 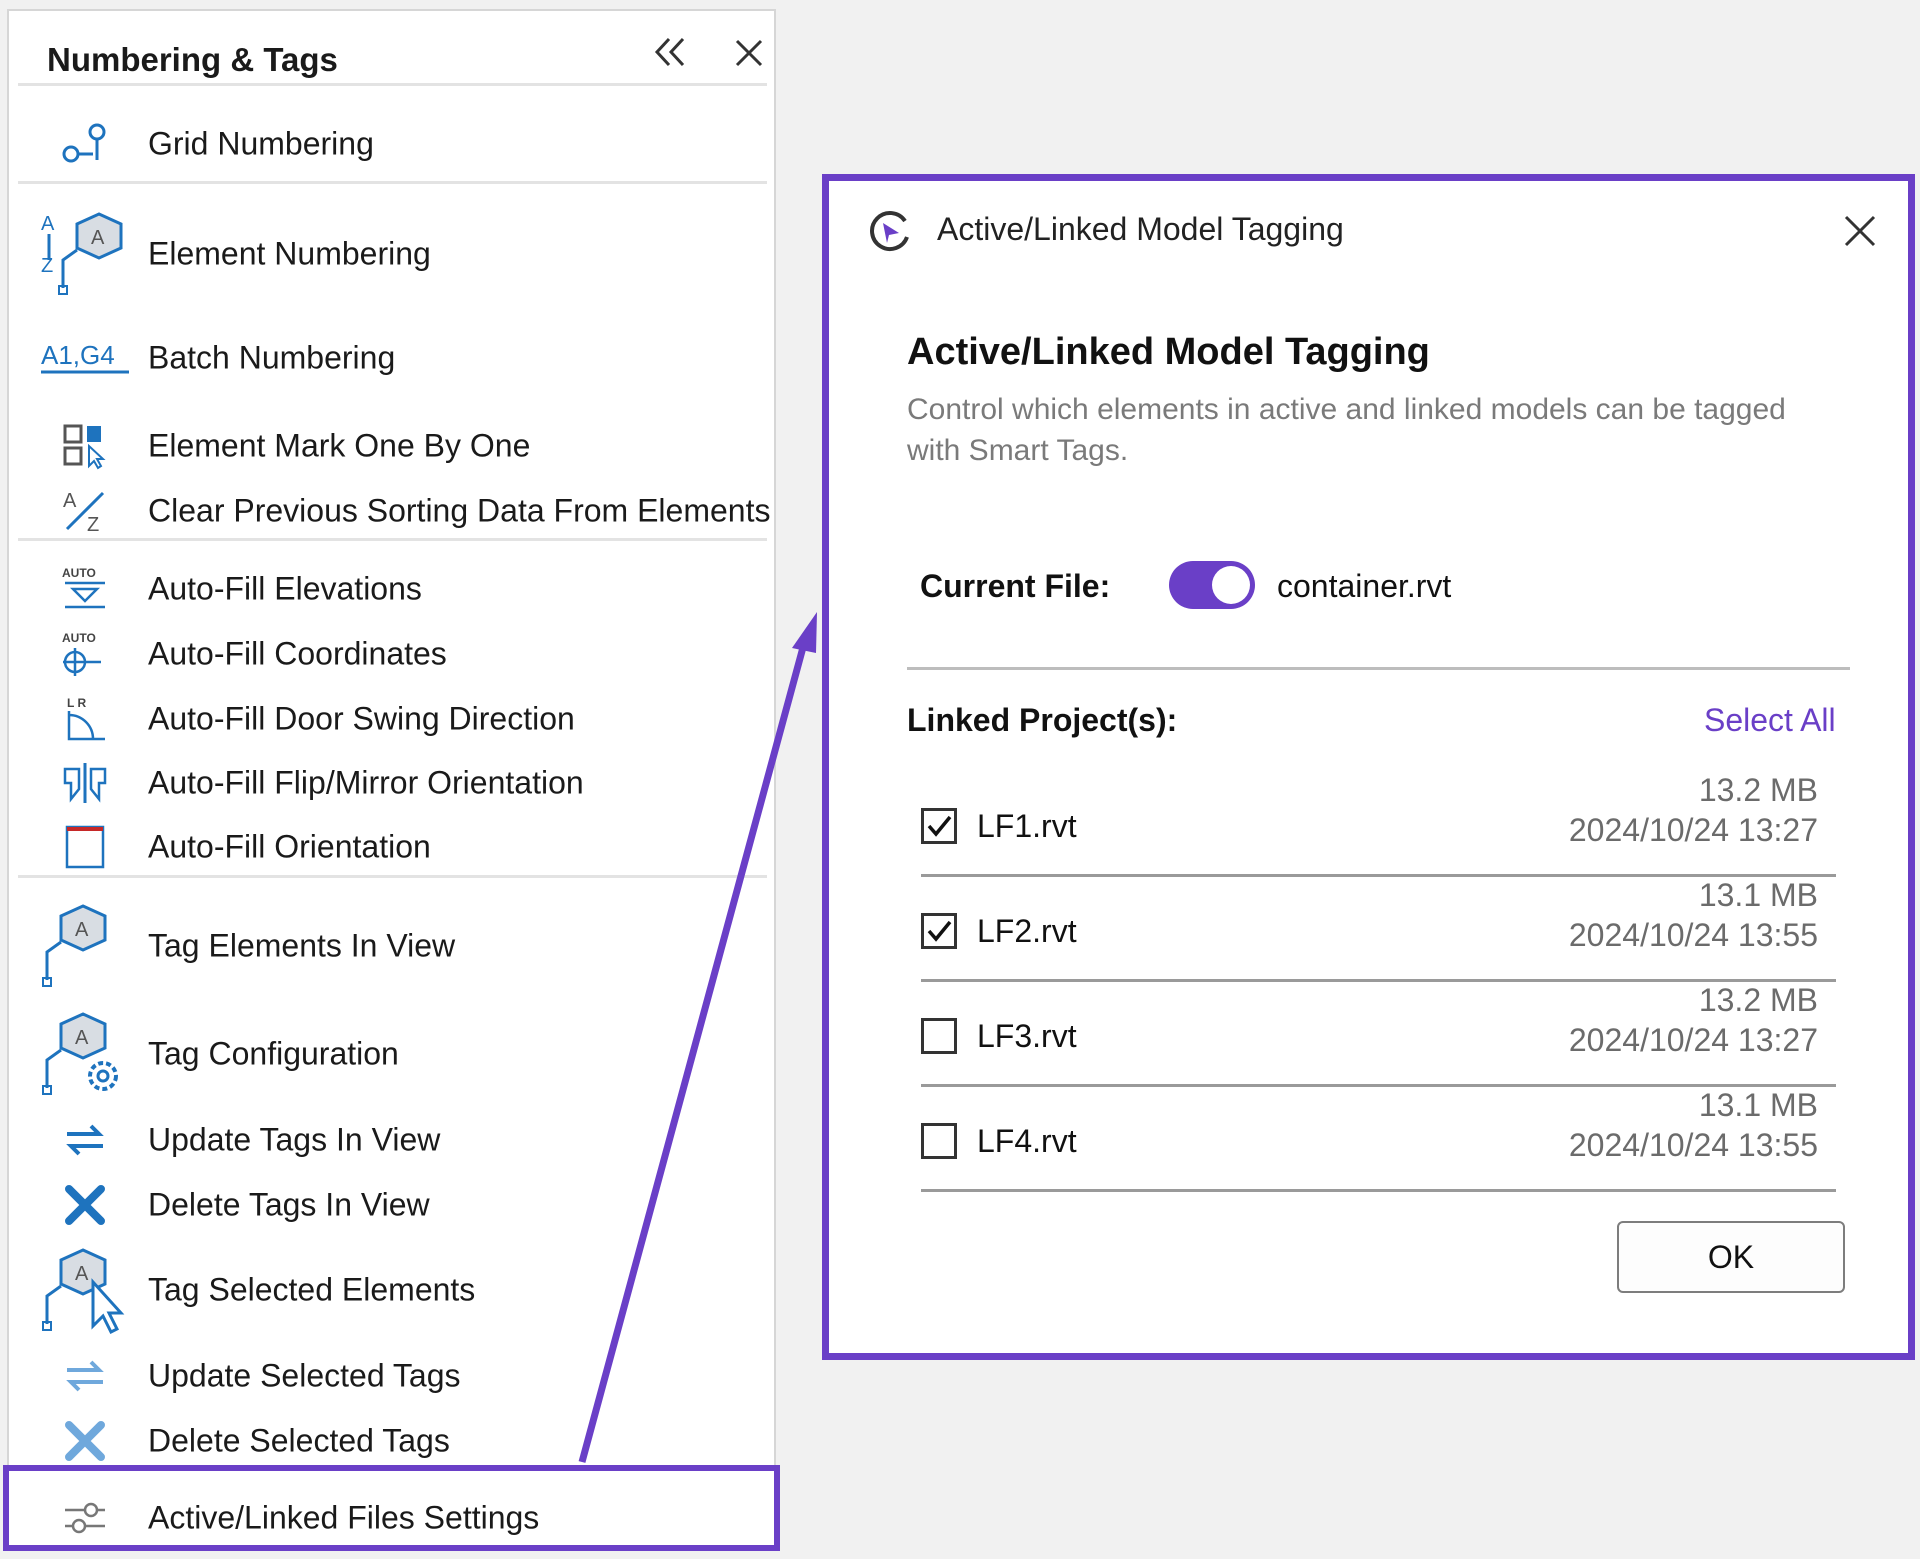 I want to click on current-file-label: Current File:, so click(x=1015, y=586).